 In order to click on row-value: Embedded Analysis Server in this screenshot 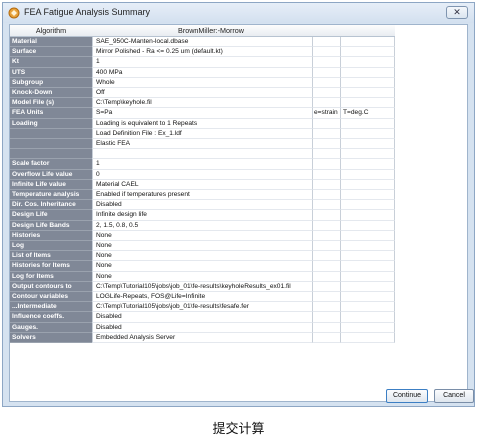, I will do `click(202, 337)`.